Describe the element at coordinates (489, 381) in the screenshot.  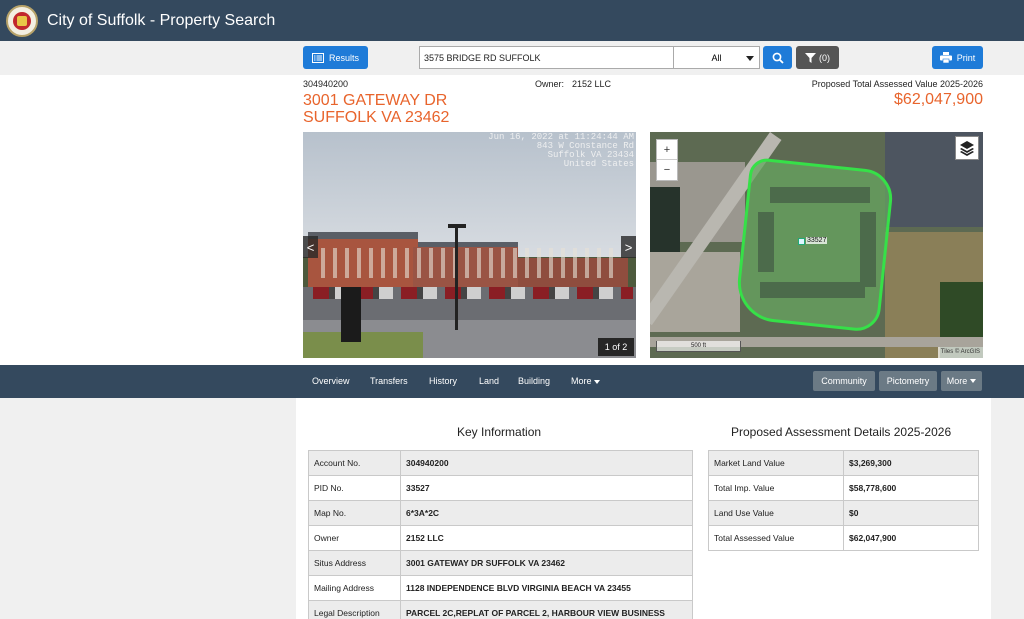
I see `tab-land: Land` at that location.